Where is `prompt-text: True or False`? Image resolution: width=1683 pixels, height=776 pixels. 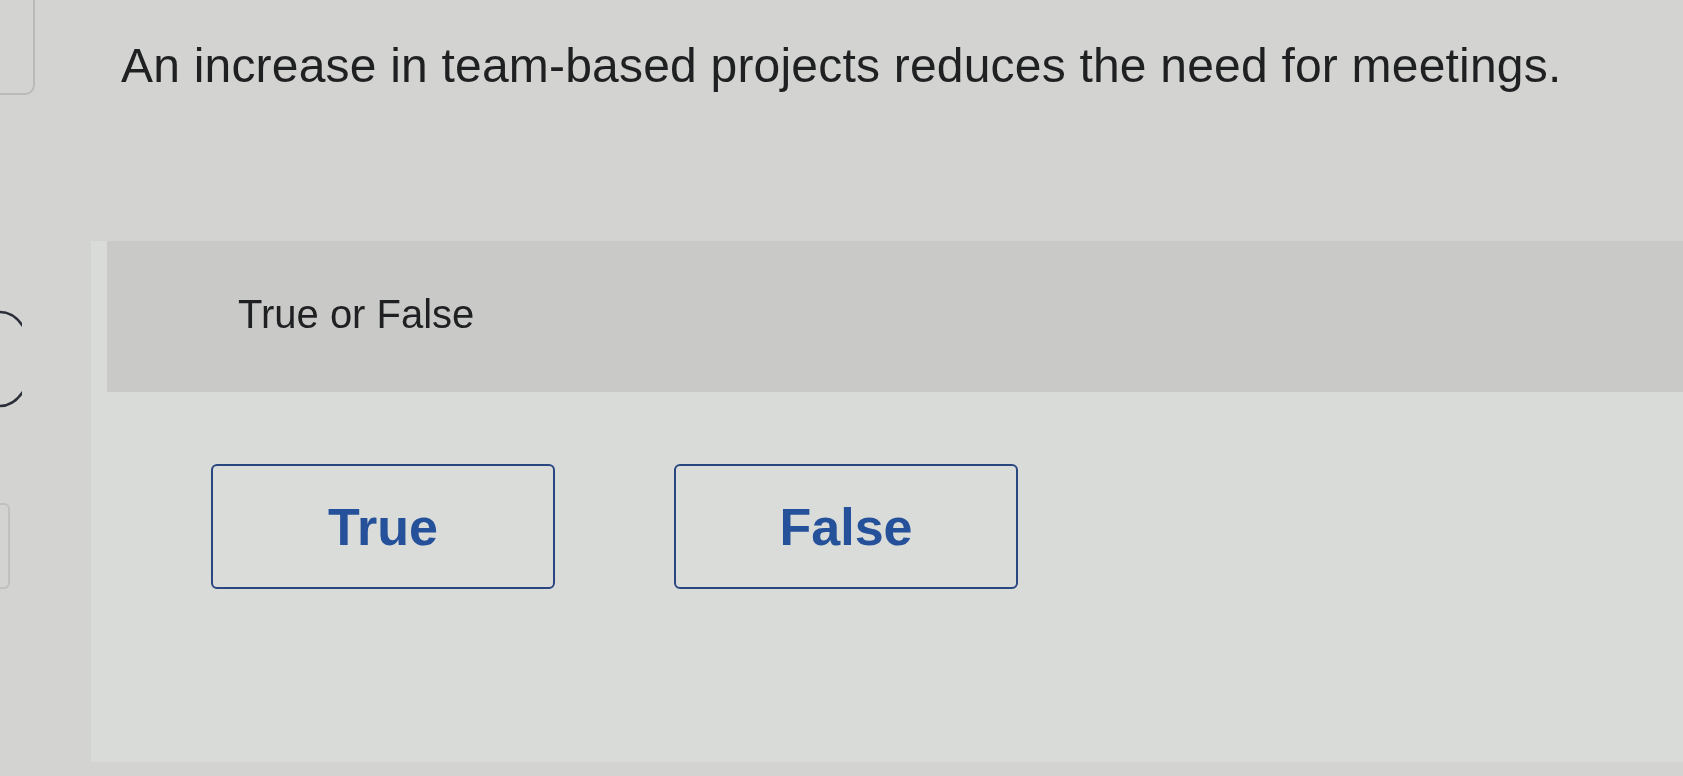
prompt-text: True or False is located at coordinates (356, 314).